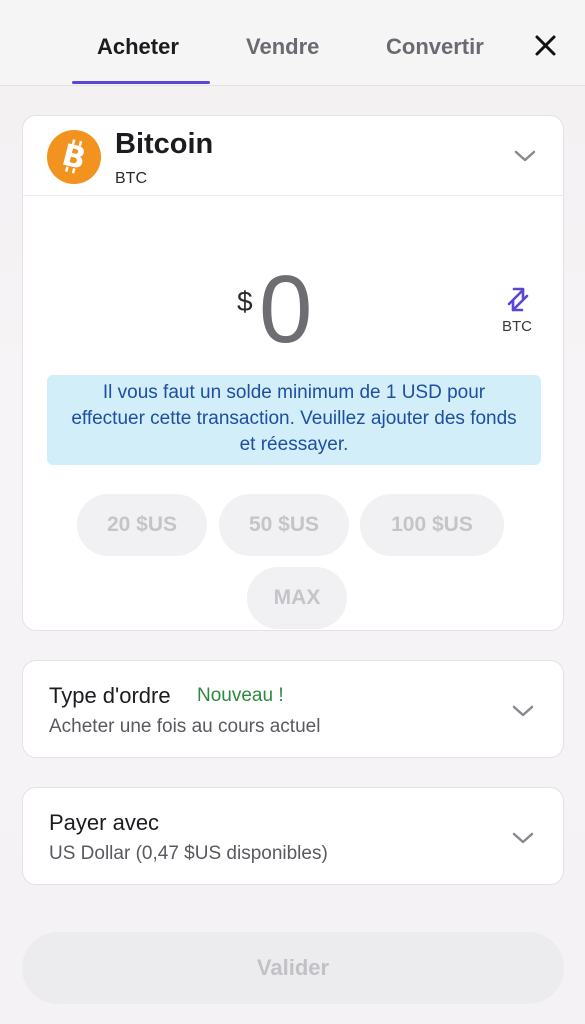  I want to click on quick-amount-max: MAX, so click(297, 598).